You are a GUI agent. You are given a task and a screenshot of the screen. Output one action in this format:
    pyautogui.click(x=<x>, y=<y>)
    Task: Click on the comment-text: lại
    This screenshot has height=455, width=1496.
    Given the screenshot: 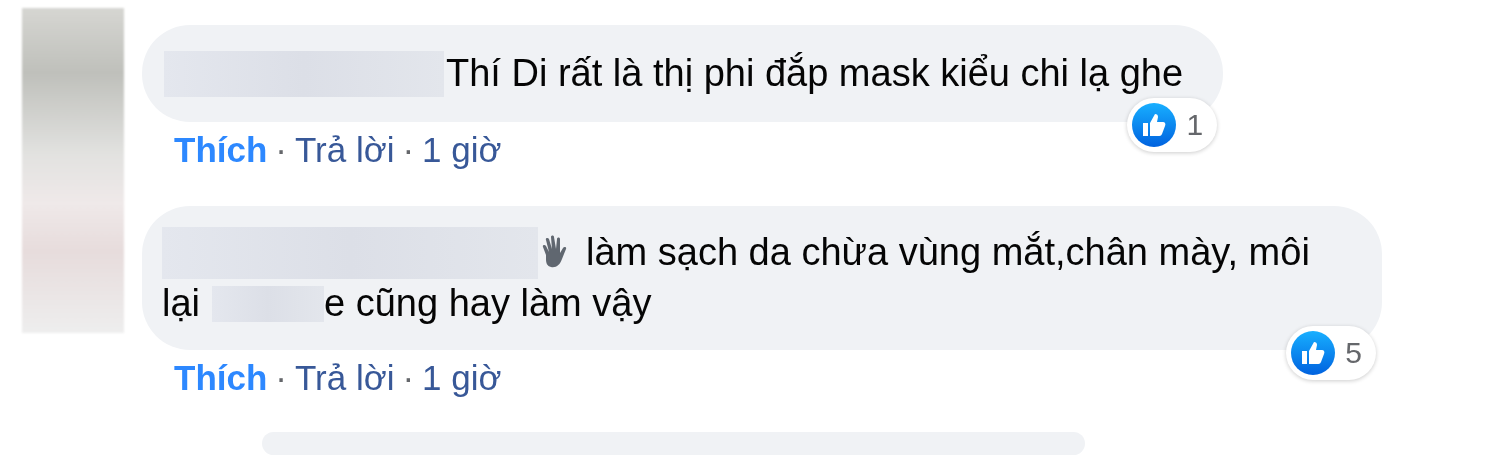 What is the action you would take?
    pyautogui.click(x=181, y=303)
    